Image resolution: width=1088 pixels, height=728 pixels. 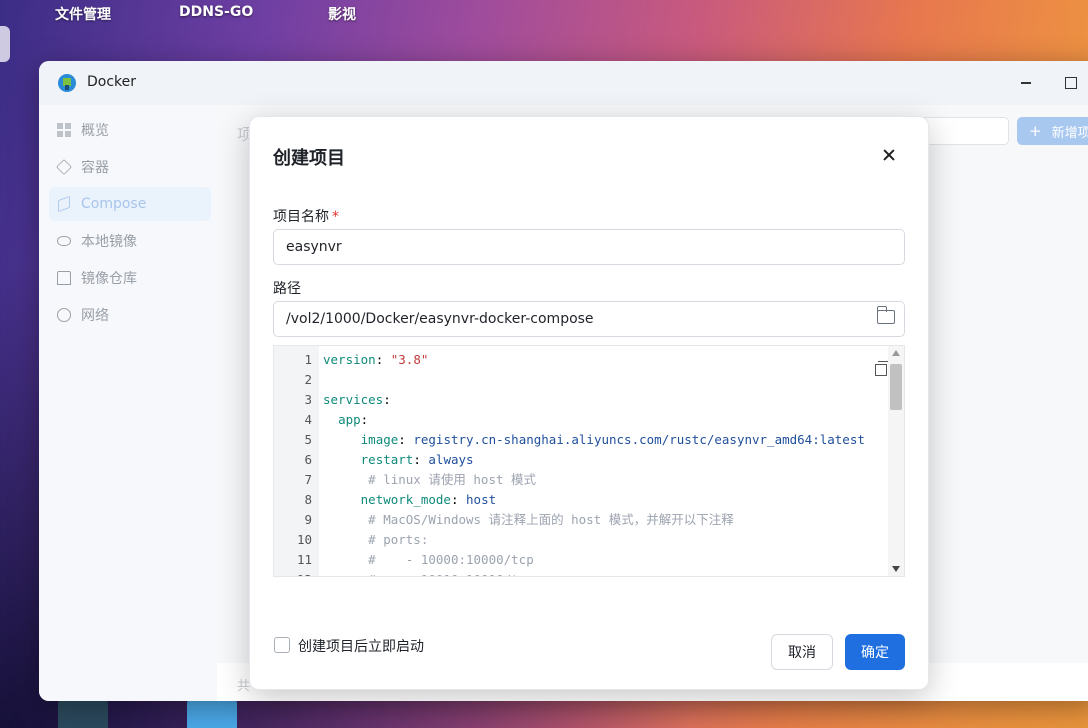 What do you see at coordinates (335, 217) in the screenshot?
I see `required-mark: *` at bounding box center [335, 217].